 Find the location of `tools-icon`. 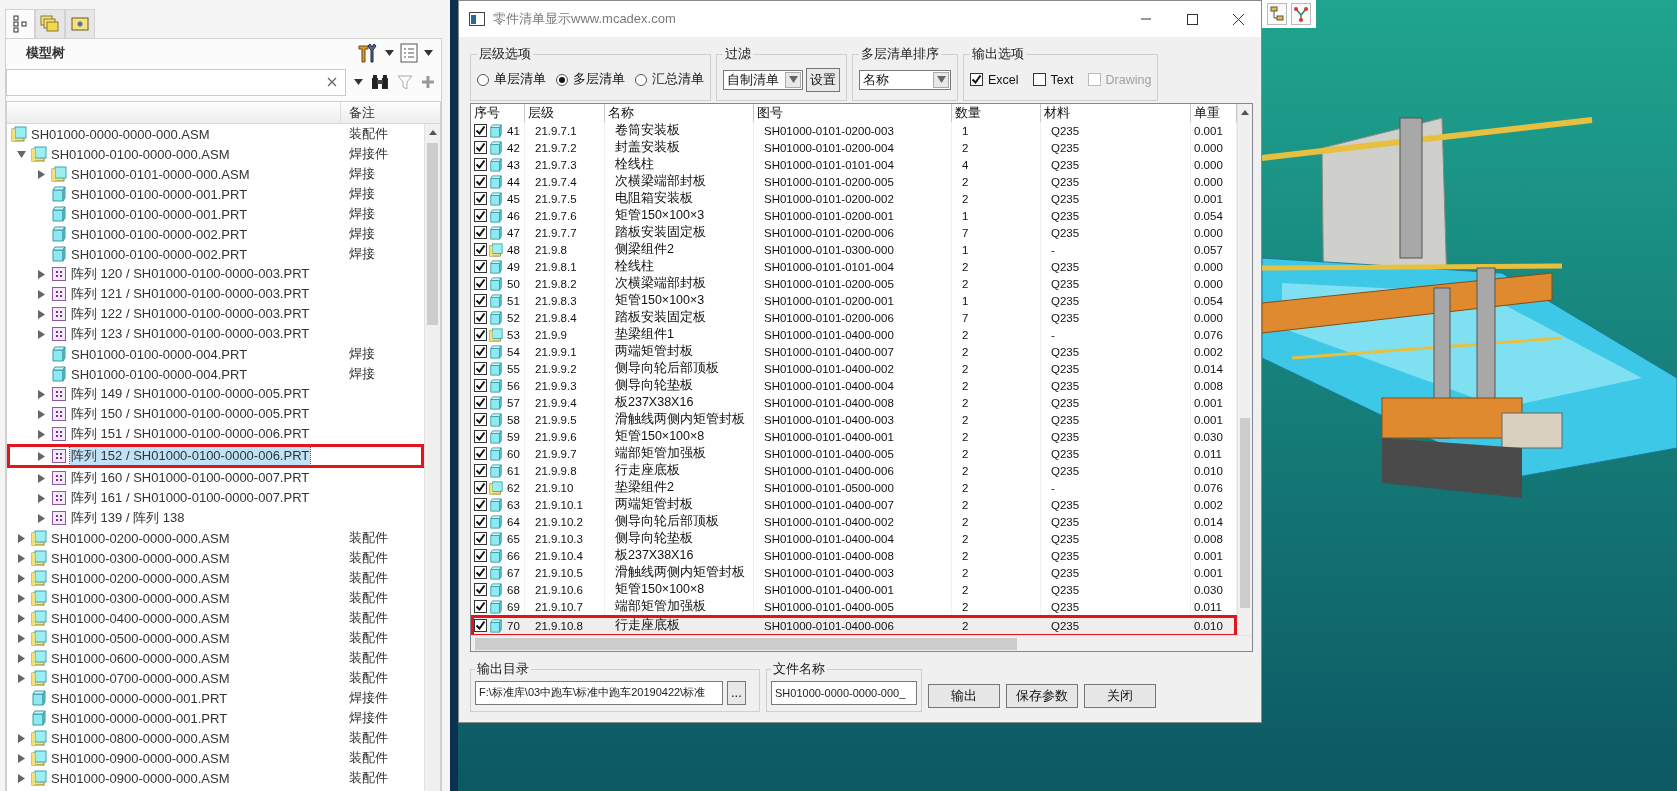

tools-icon is located at coordinates (368, 53).